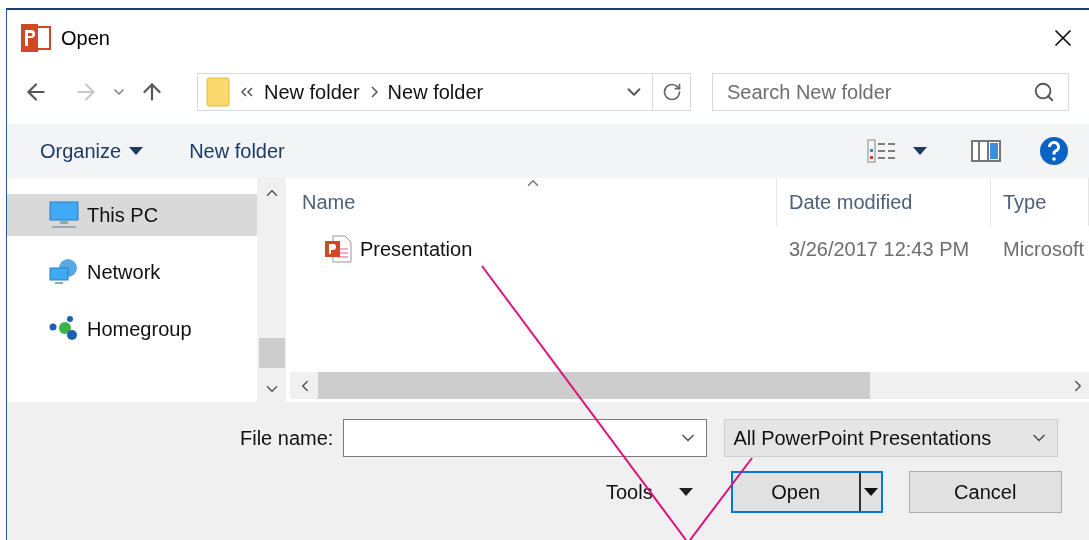  Describe the element at coordinates (985, 492) in the screenshot. I see `cancel-button: Cancel` at that location.